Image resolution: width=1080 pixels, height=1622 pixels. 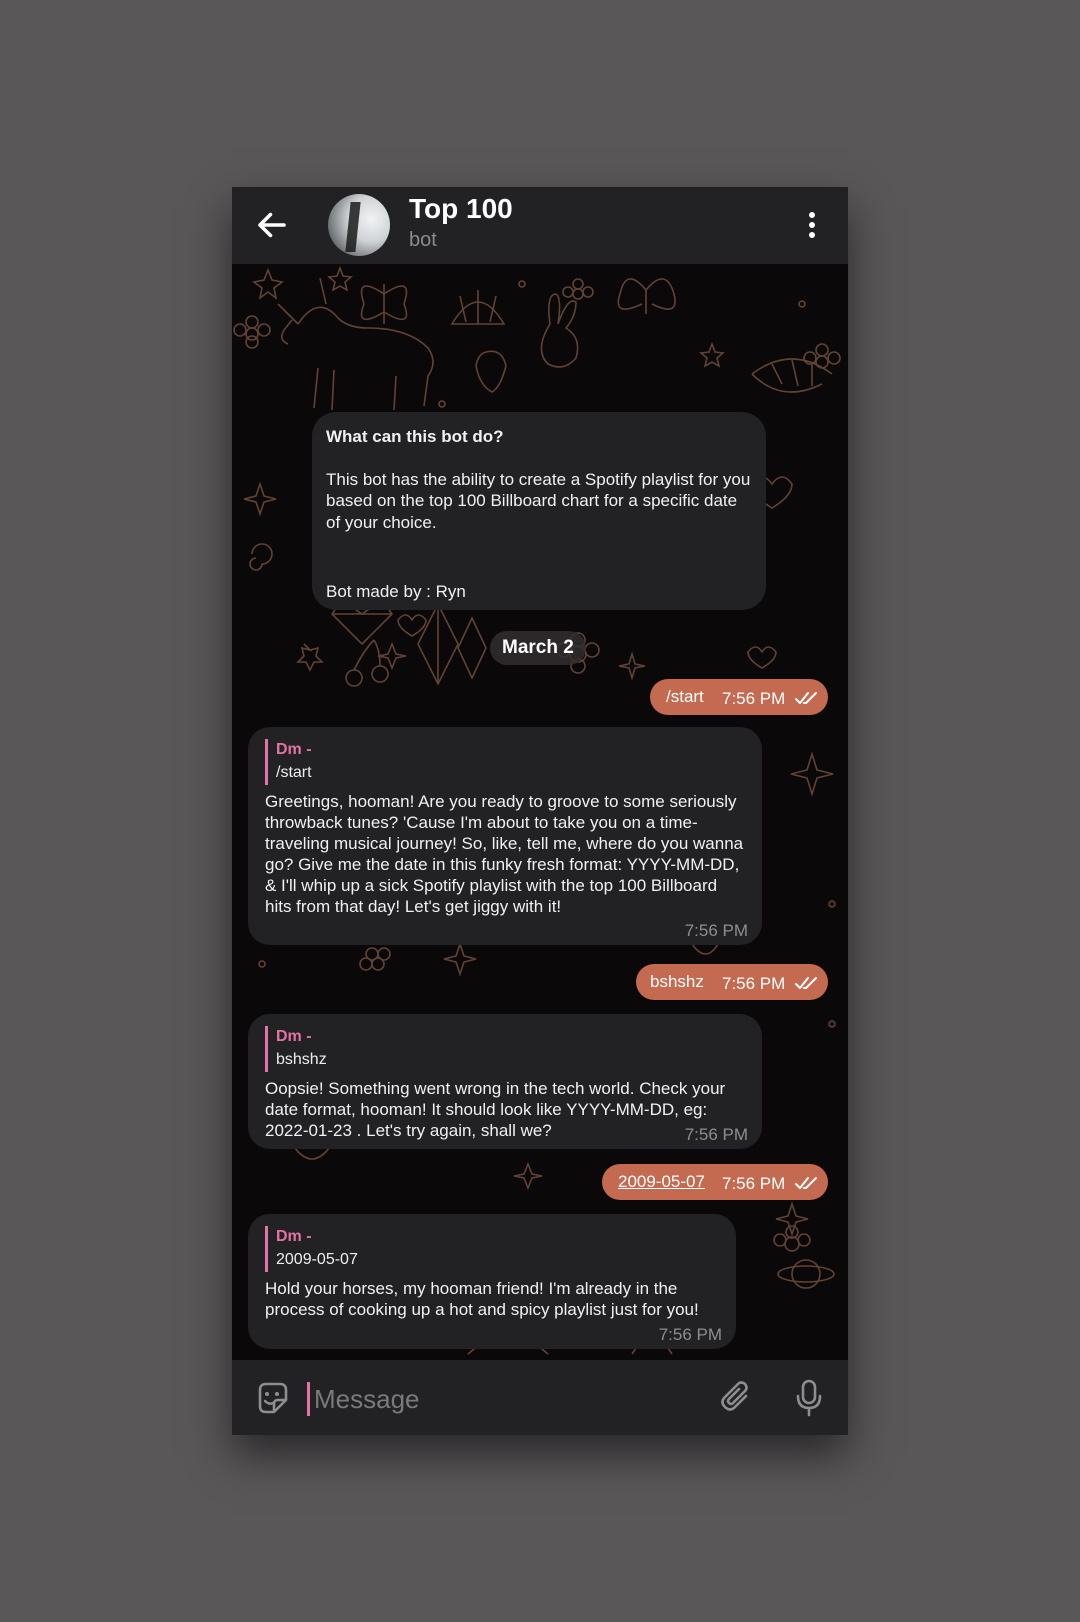 What do you see at coordinates (415, 436) in the screenshot?
I see `bot-description-heading: What can this bot do?` at bounding box center [415, 436].